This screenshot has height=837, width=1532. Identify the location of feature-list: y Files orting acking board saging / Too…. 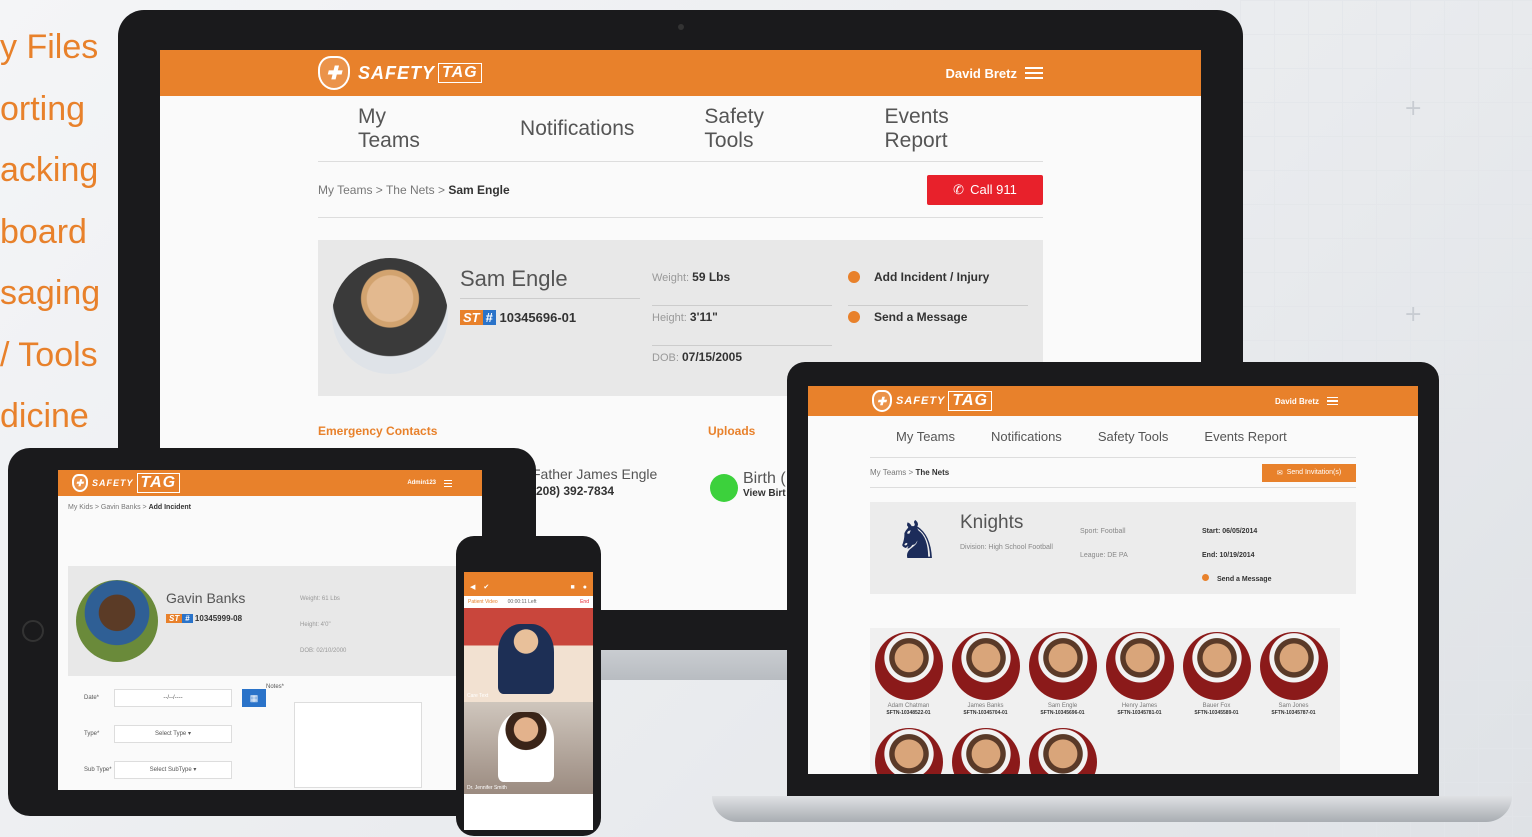
(55, 237).